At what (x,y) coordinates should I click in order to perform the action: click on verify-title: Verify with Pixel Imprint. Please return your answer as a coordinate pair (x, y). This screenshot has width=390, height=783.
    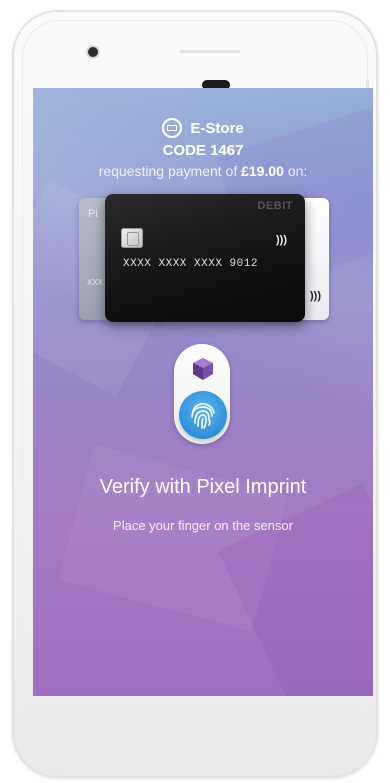
    Looking at the image, I should click on (203, 487).